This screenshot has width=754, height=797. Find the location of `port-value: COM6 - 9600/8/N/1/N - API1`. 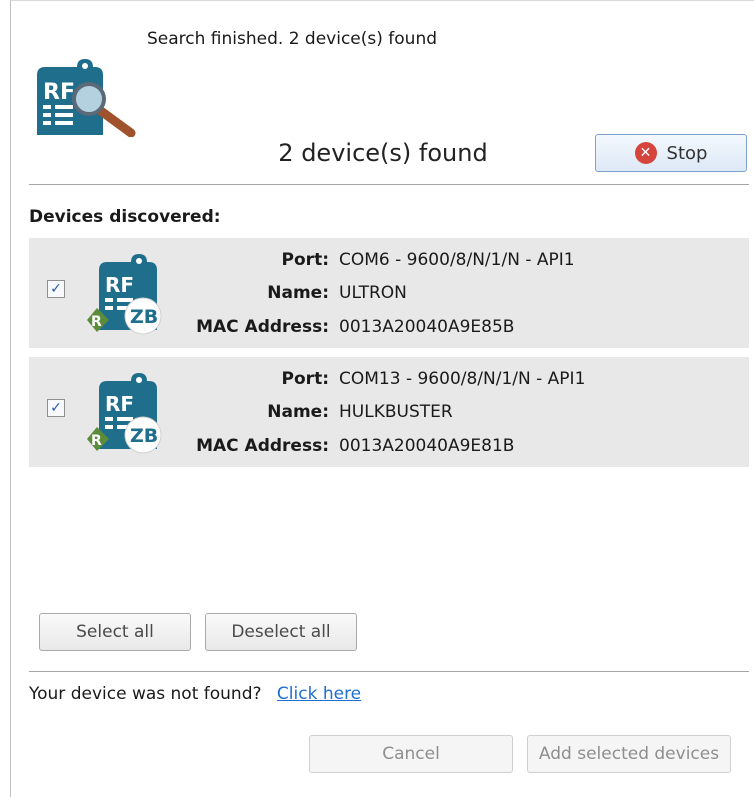

port-value: COM6 - 9600/8/N/1/N - API1 is located at coordinates (457, 260).